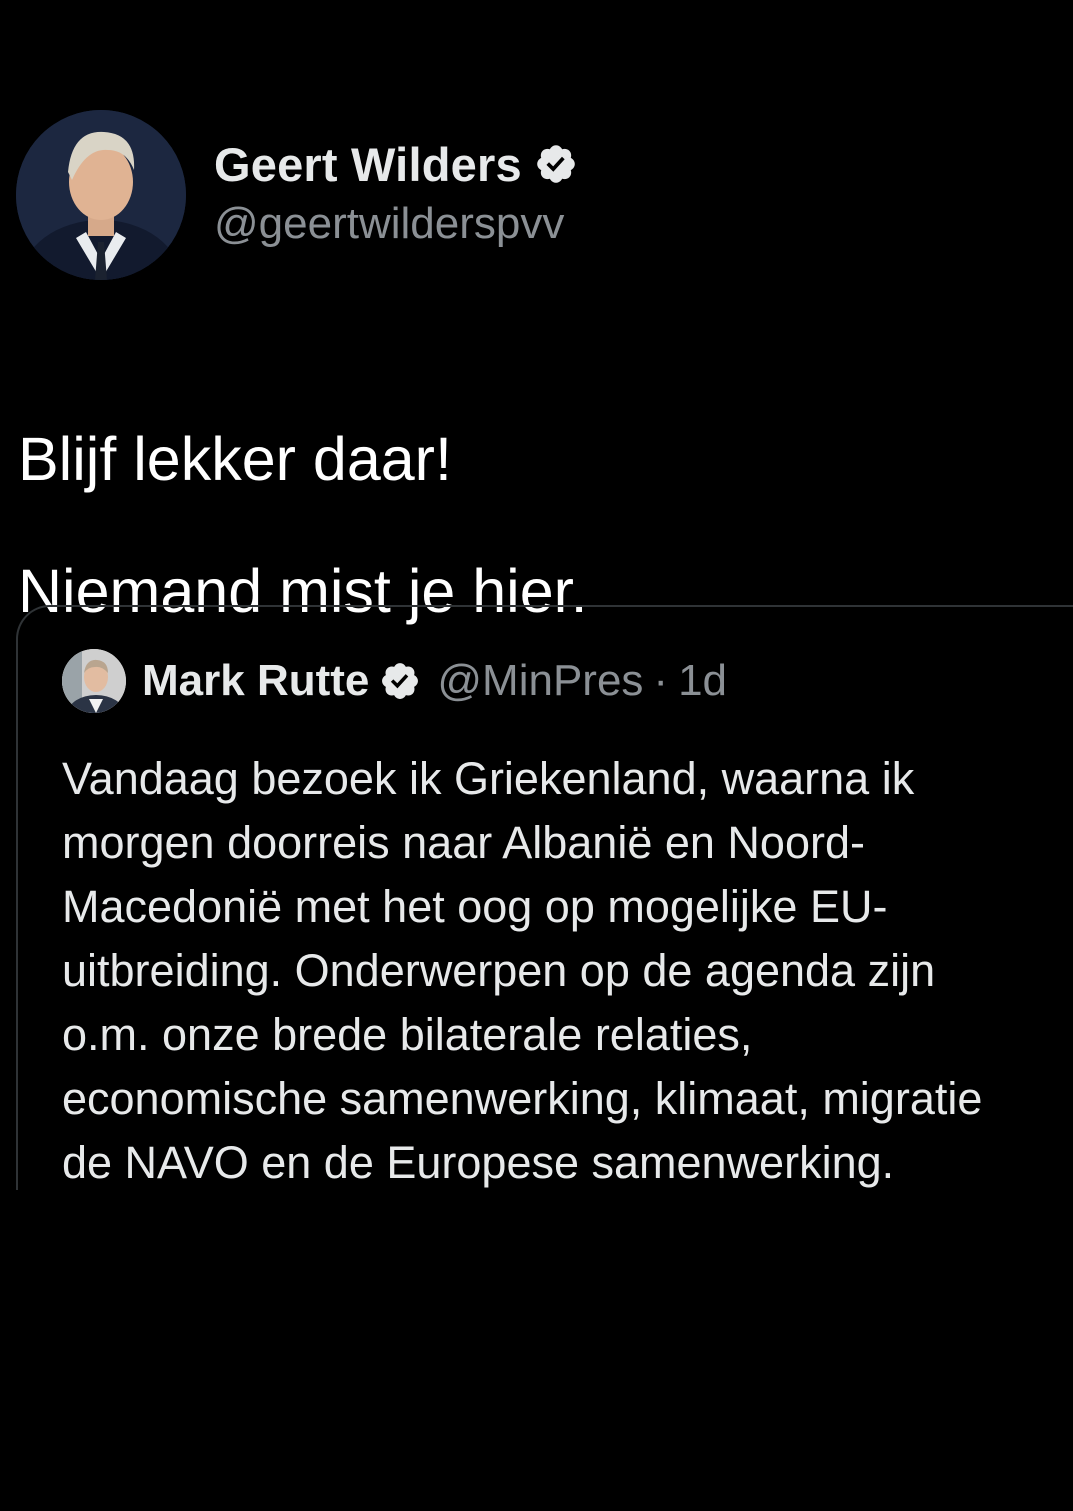  Describe the element at coordinates (235, 459) in the screenshot. I see `tweet-text-line: Blijf lekker daar!` at that location.